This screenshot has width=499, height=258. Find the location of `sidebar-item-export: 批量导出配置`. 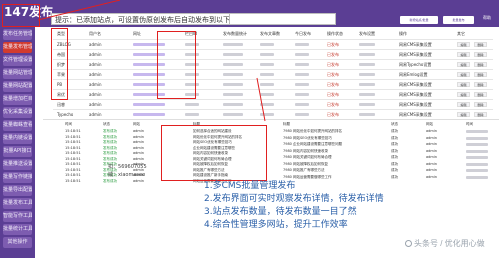

sidebar-item-export: 批量导出配置 is located at coordinates (17, 190).